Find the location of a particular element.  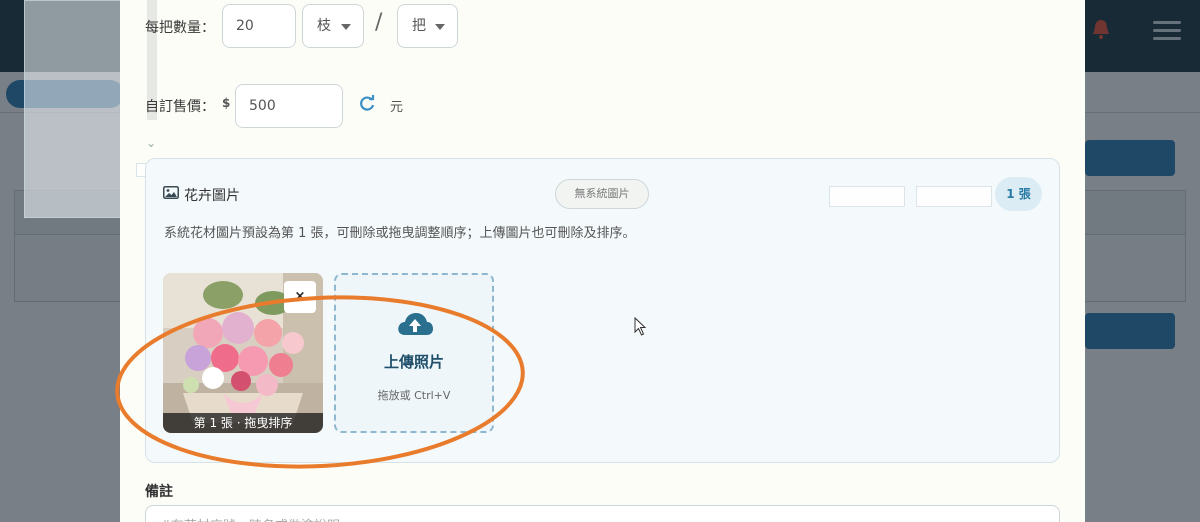

price-unit: 元 is located at coordinates (397, 107).